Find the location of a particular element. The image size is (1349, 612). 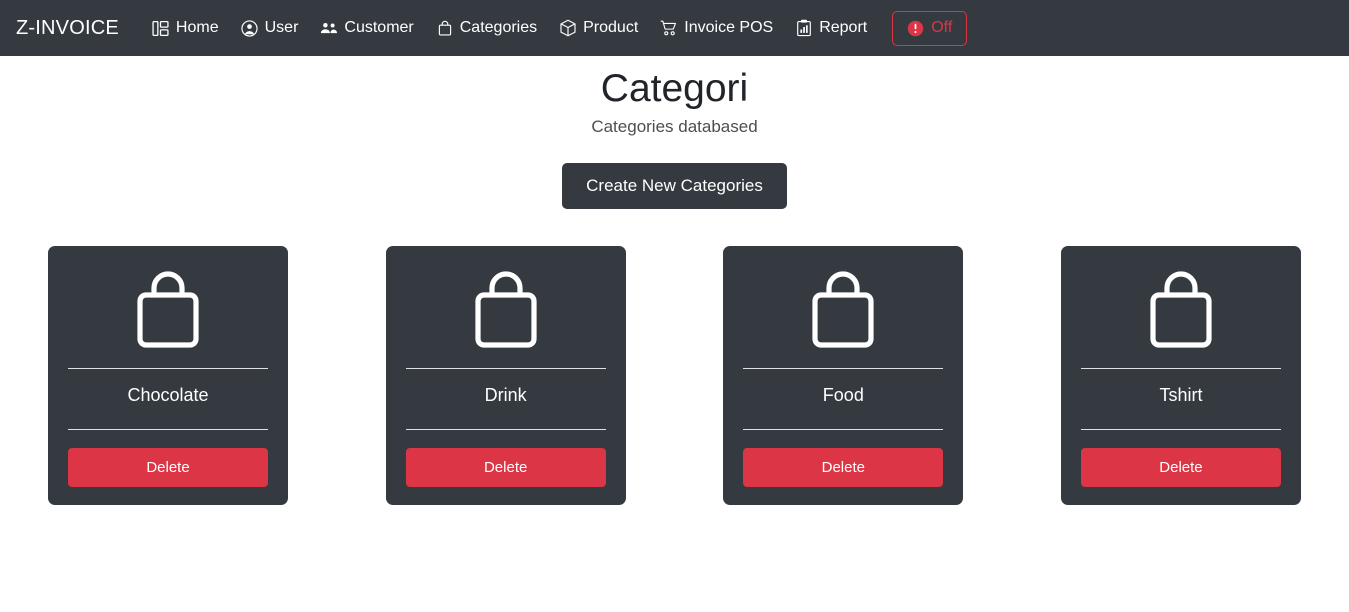

category-card-label: Drink is located at coordinates (505, 394).